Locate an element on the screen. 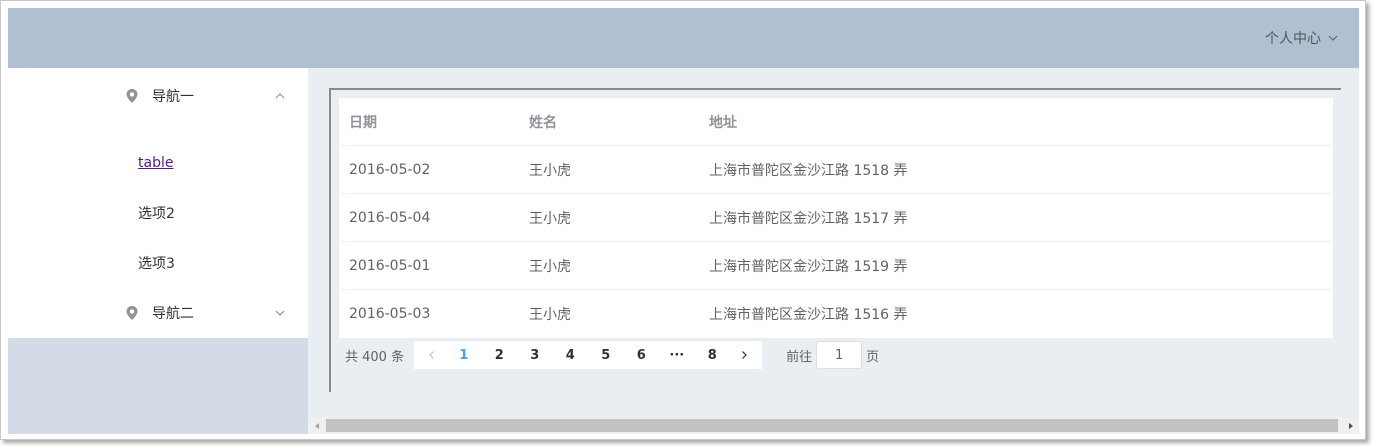 The height and width of the screenshot is (446, 1374). column-header-name: 姓名 is located at coordinates (543, 122).